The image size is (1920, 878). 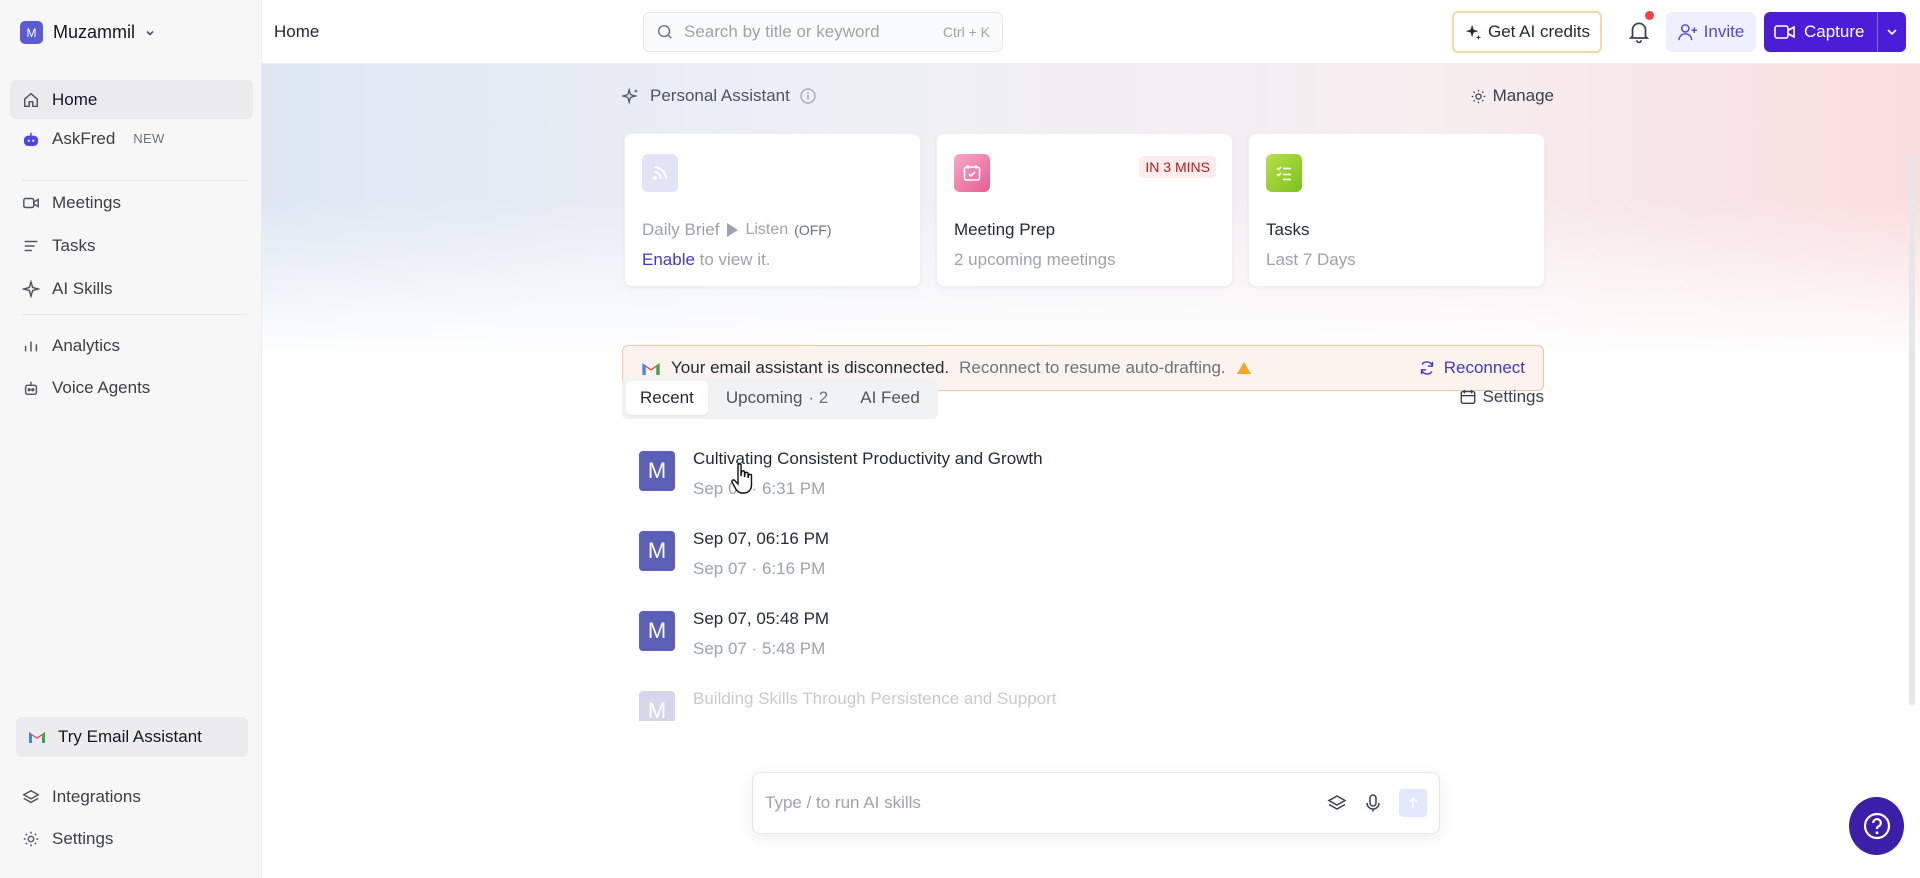 What do you see at coordinates (1877, 32) in the screenshot?
I see `capture-divider` at bounding box center [1877, 32].